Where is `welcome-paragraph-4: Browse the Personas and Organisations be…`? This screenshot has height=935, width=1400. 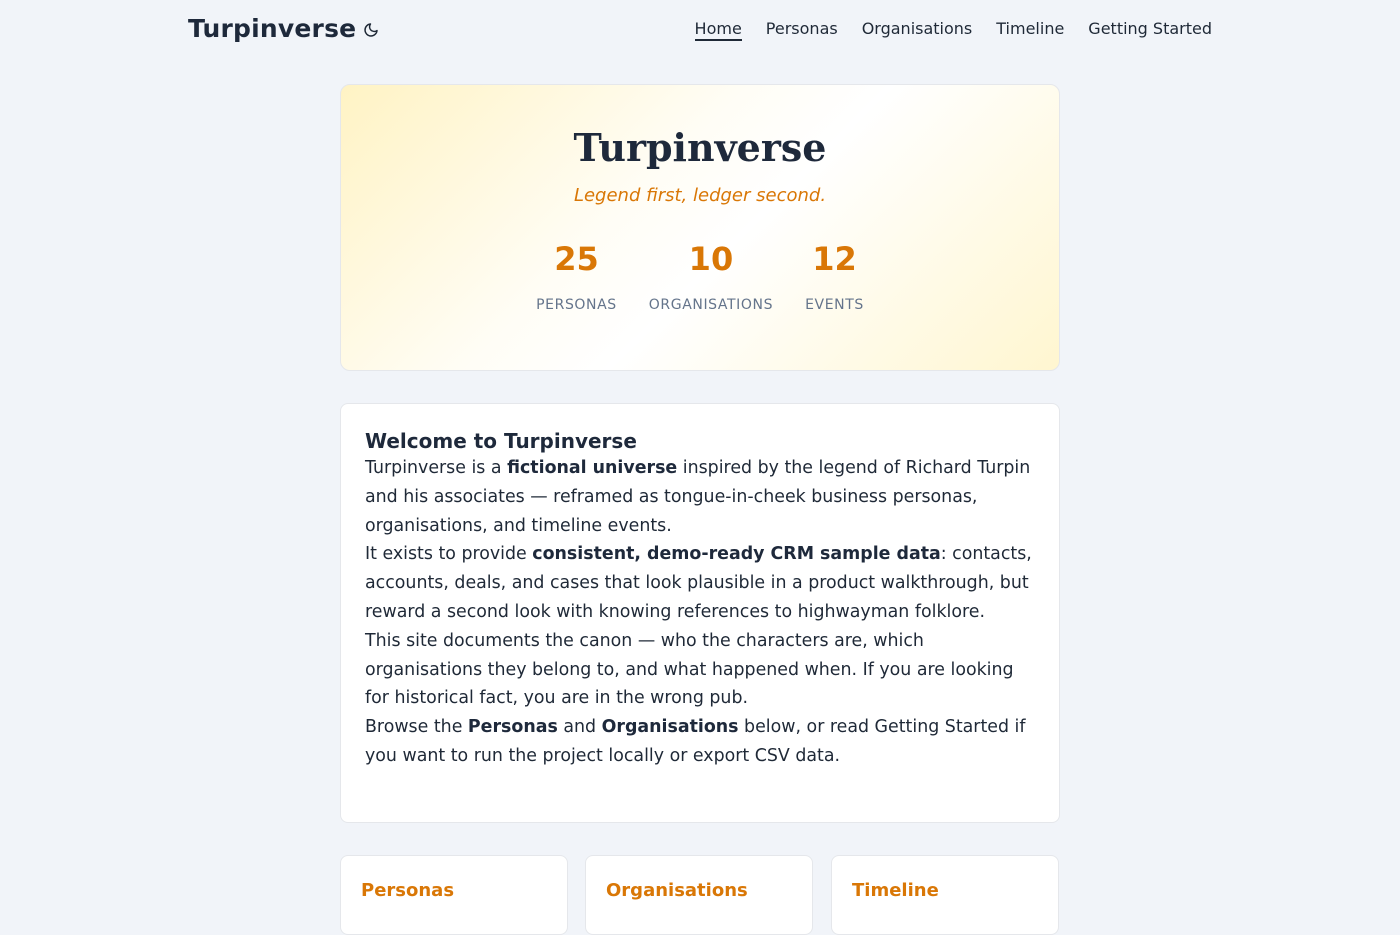 welcome-paragraph-4: Browse the Personas and Organisations be… is located at coordinates (695, 741).